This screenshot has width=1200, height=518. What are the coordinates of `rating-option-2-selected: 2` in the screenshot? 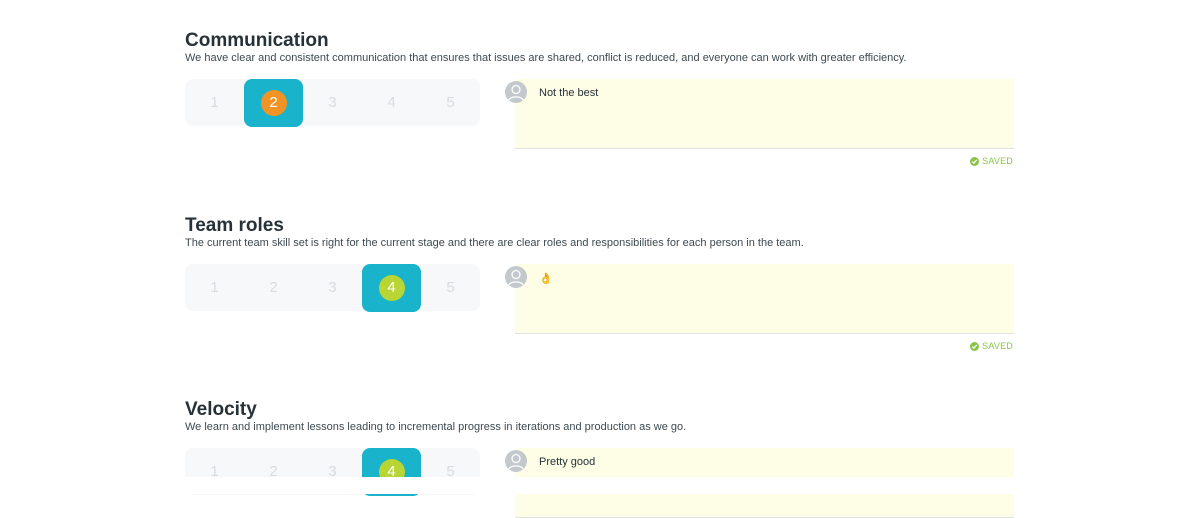 It's located at (273, 102).